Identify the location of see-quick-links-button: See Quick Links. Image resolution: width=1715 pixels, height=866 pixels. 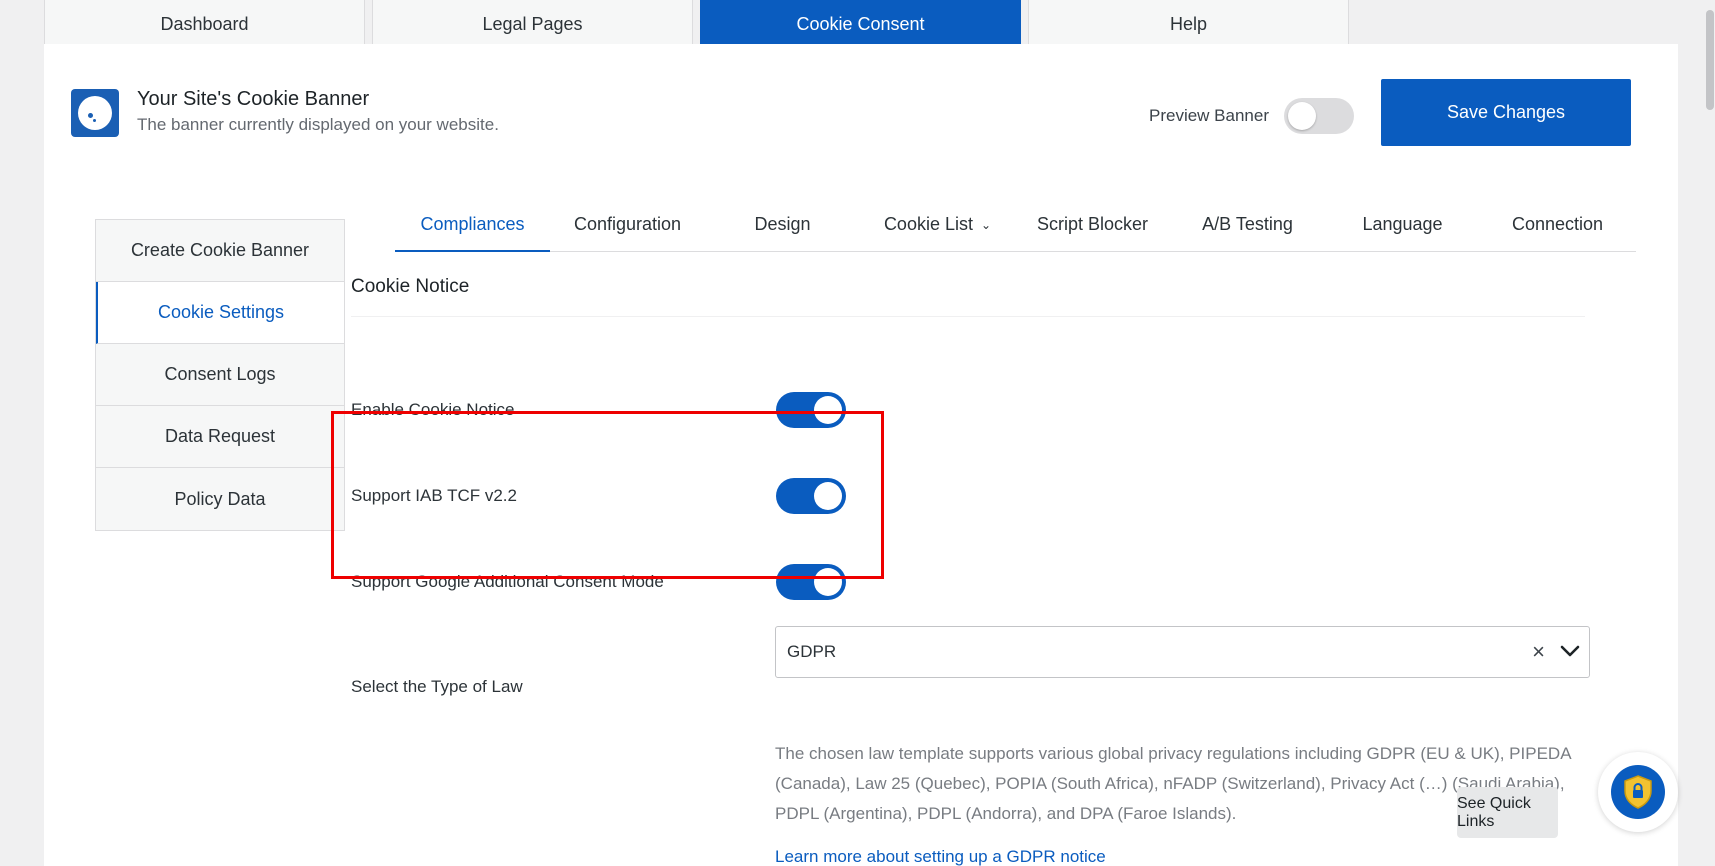
(1507, 812).